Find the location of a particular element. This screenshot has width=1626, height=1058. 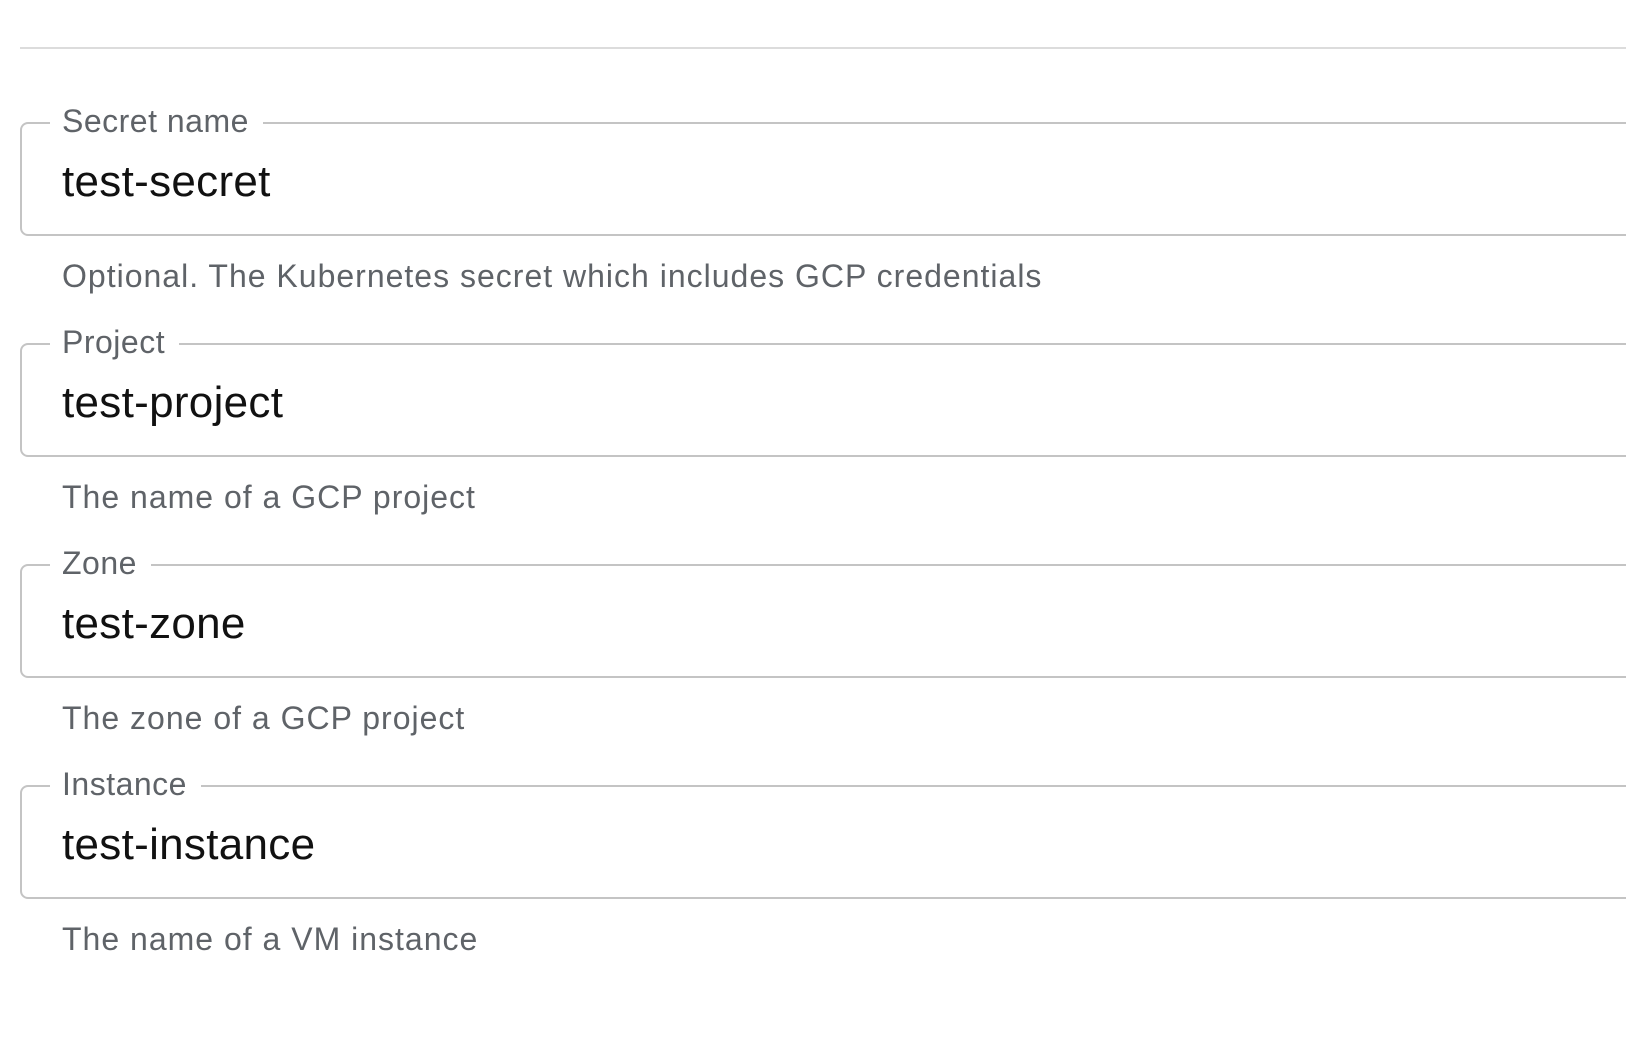

instance-helper-text: The name of a VM instance is located at coordinates (270, 939).